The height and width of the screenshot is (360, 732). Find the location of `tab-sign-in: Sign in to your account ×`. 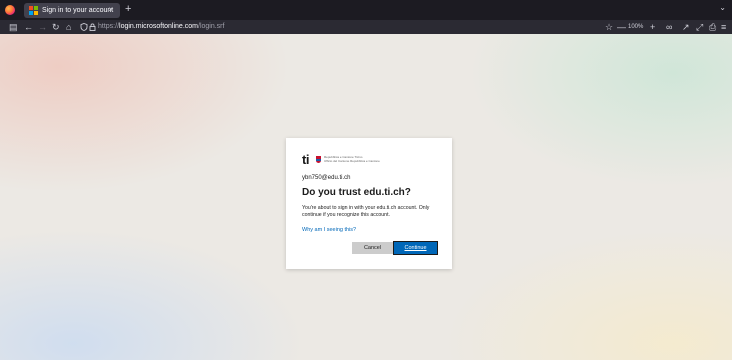

tab-sign-in: Sign in to your account × is located at coordinates (72, 10).